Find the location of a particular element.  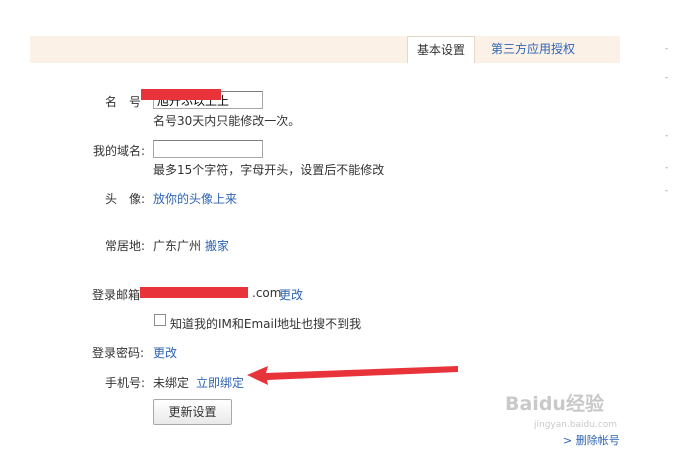

annotation-arrow-icon is located at coordinates (352, 375).